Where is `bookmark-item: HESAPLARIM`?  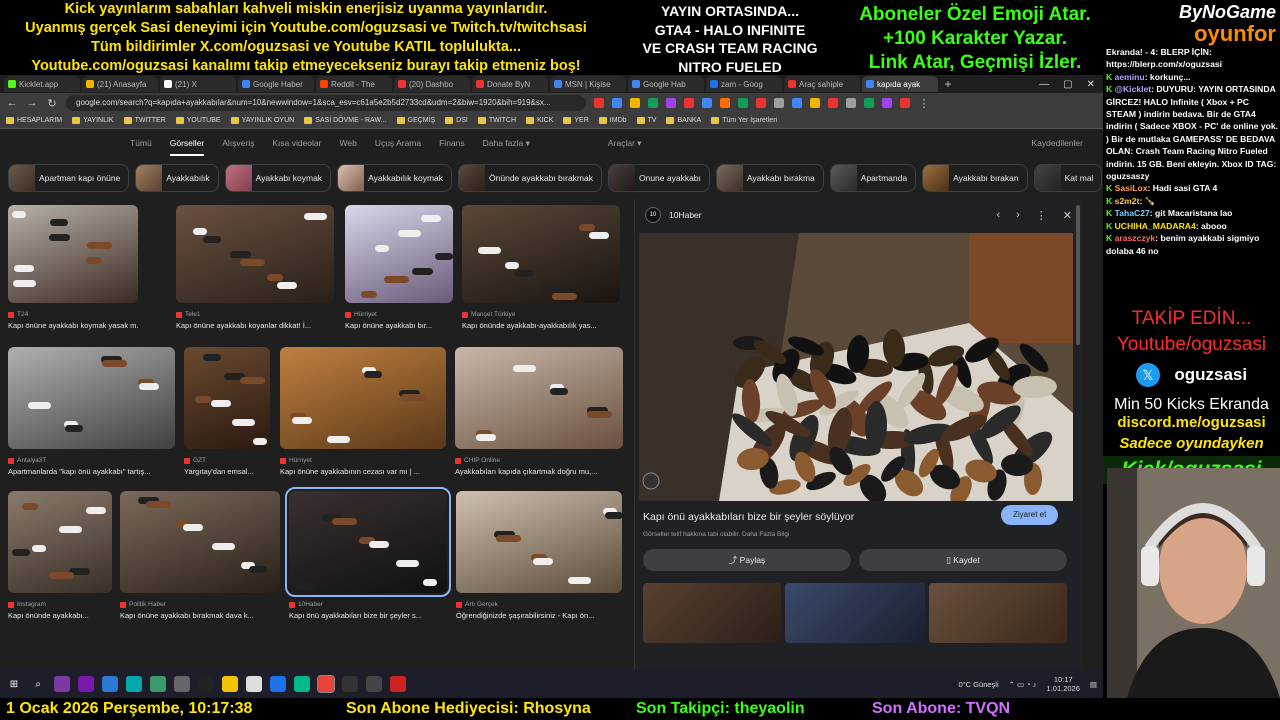 bookmark-item: HESAPLARIM is located at coordinates (34, 120).